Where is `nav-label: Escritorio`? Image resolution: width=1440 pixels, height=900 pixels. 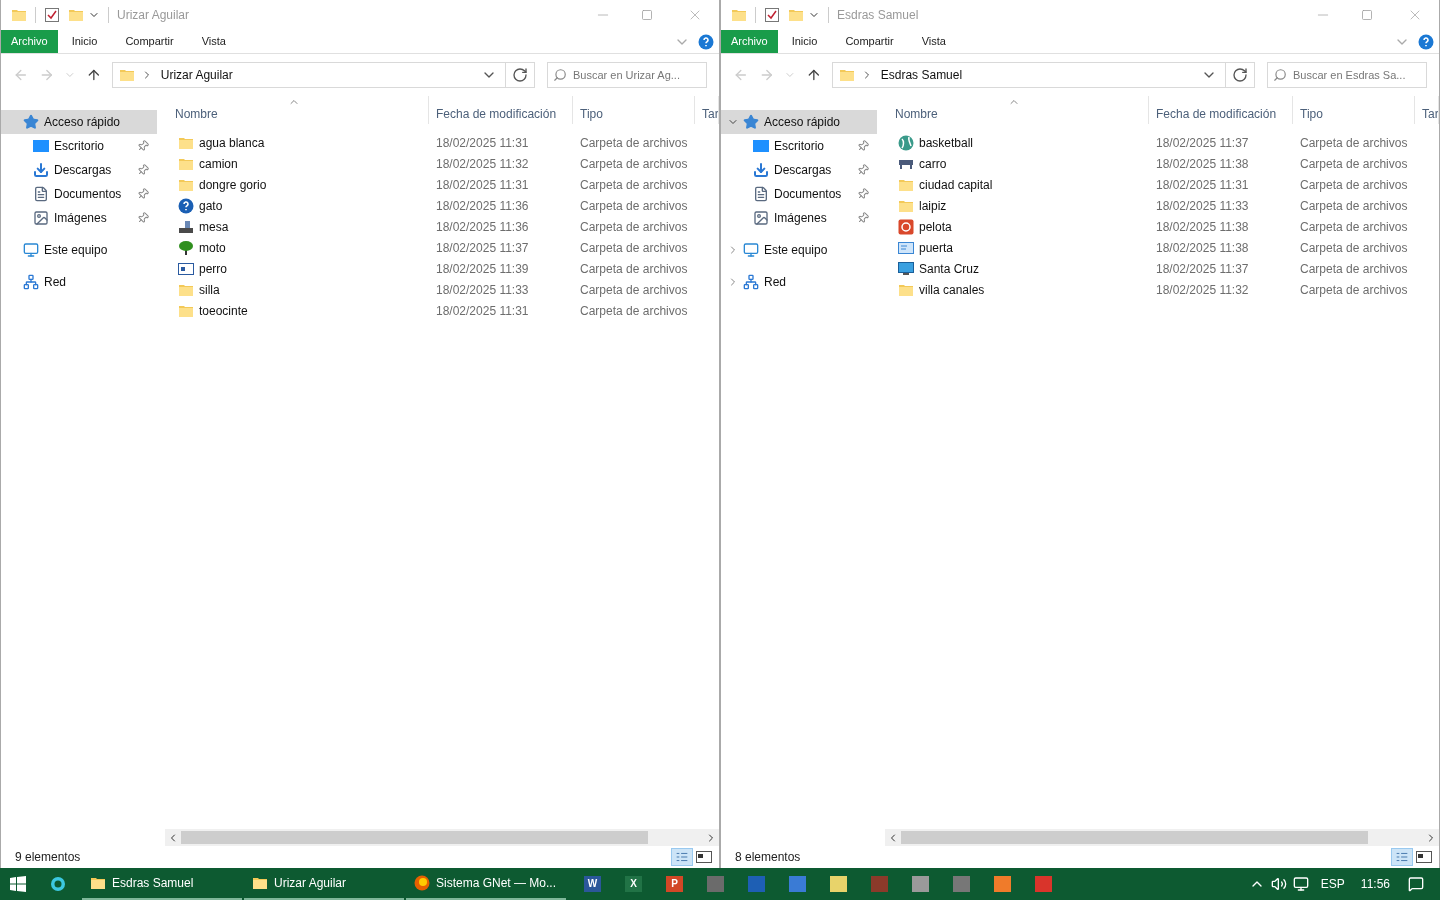
nav-label: Escritorio is located at coordinates (79, 146).